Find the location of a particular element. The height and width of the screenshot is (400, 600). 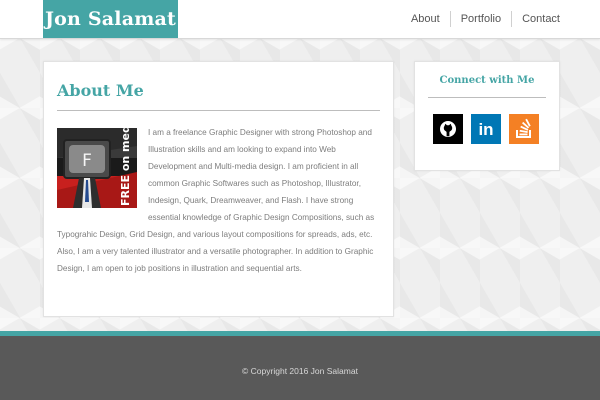

connect-title: Connect with Me is located at coordinates (487, 80).